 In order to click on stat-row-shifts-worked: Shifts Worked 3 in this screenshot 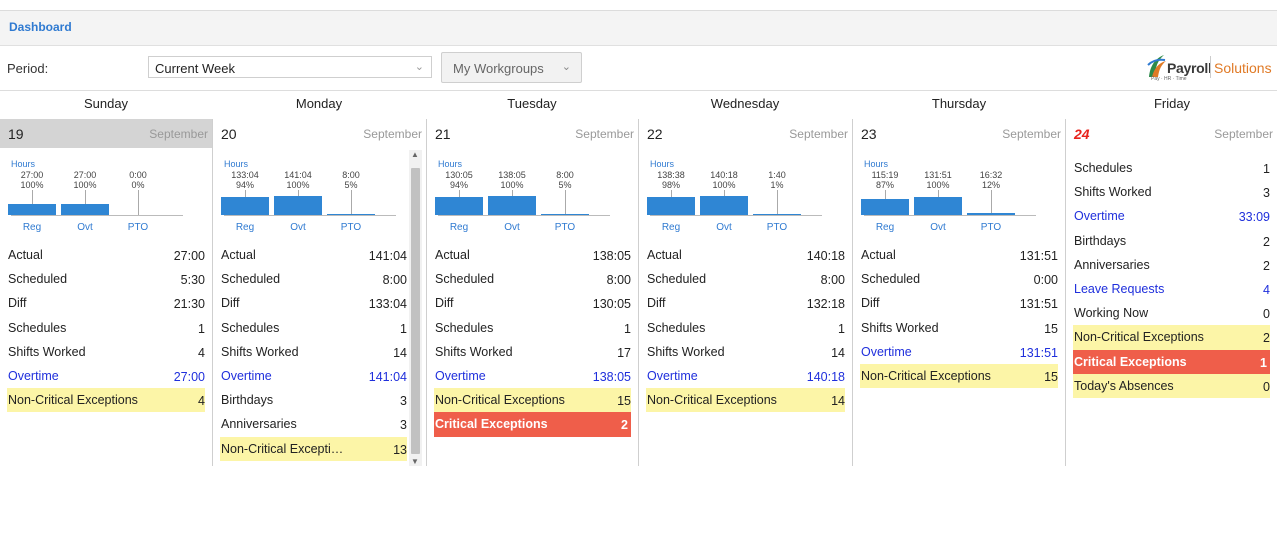, I will do `click(1171, 192)`.